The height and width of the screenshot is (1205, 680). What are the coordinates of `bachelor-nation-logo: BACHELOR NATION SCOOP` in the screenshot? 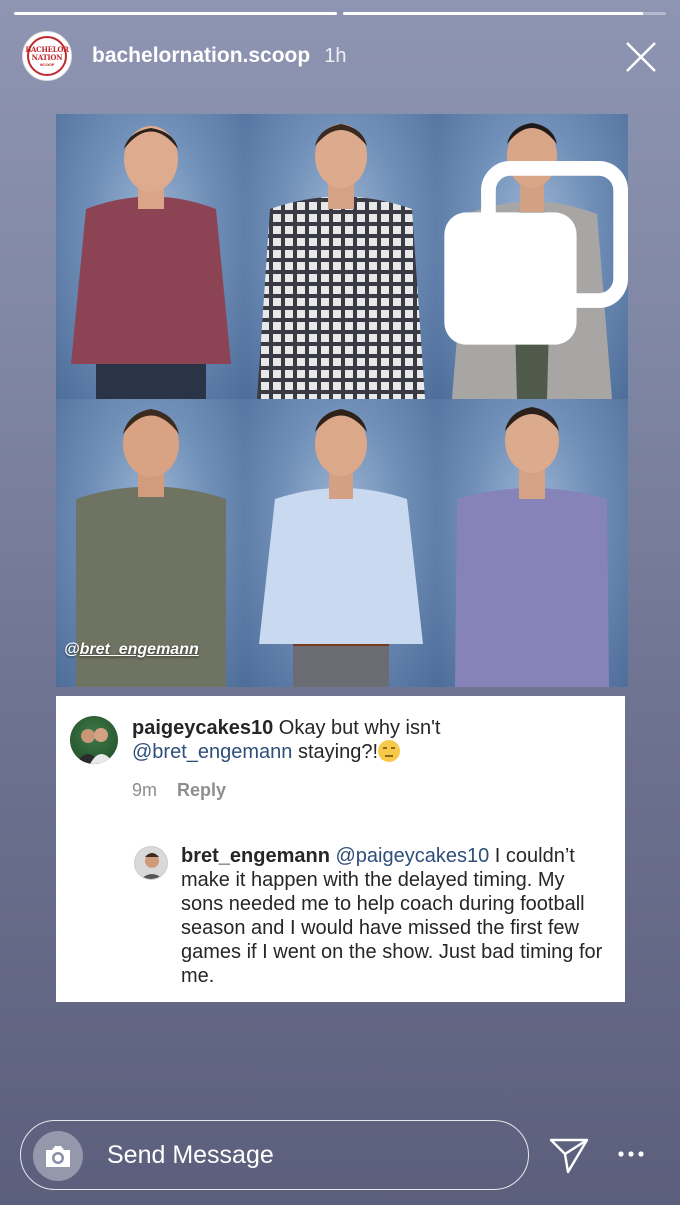 It's located at (47, 56).